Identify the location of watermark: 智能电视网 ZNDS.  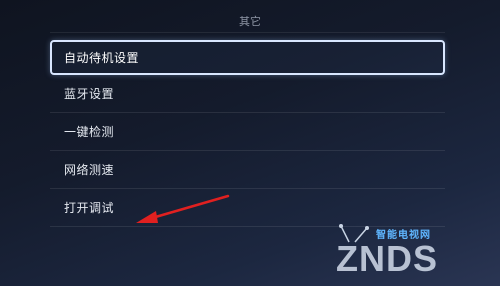
(413, 251).